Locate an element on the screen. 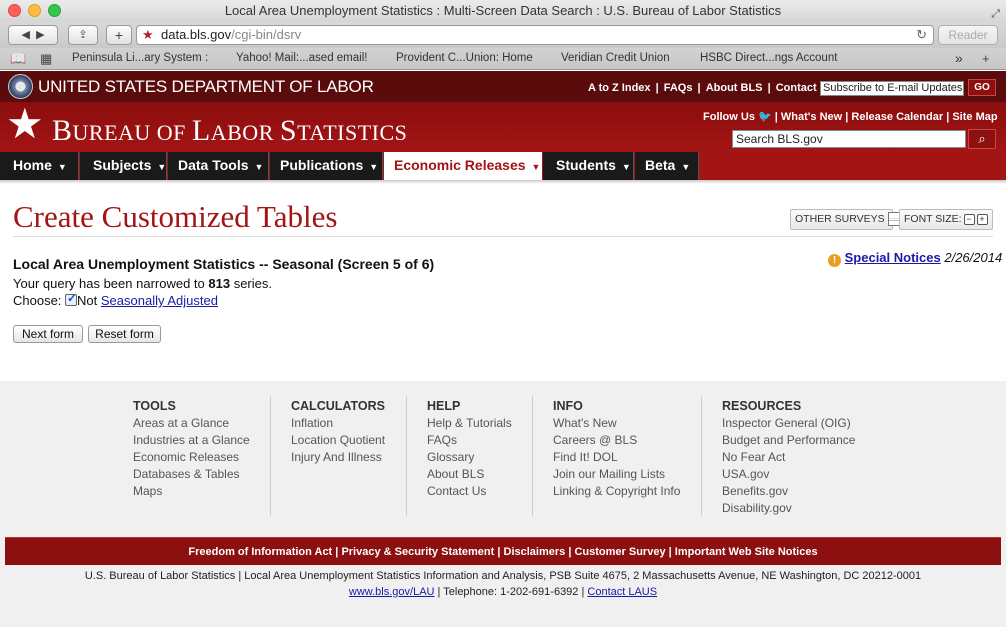 The image size is (1006, 627). footer-link: Databases & Tables is located at coordinates (191, 474).